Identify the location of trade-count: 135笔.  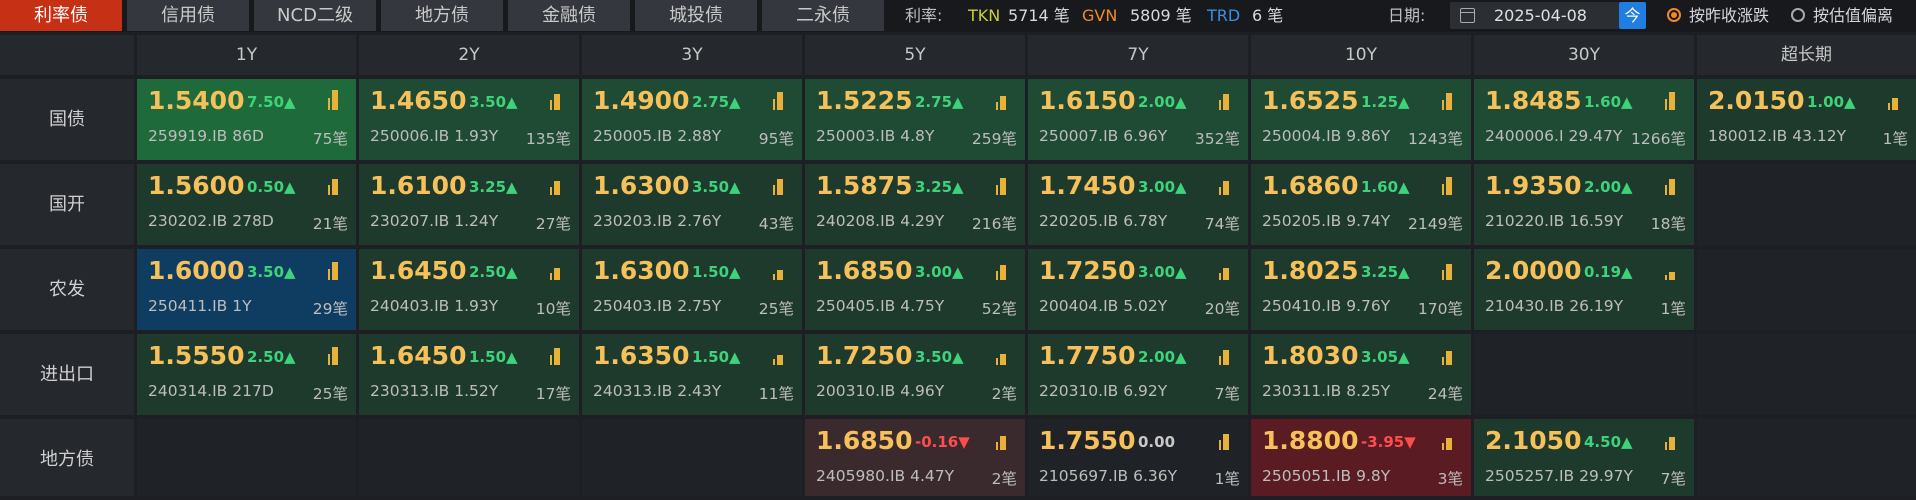
(548, 139).